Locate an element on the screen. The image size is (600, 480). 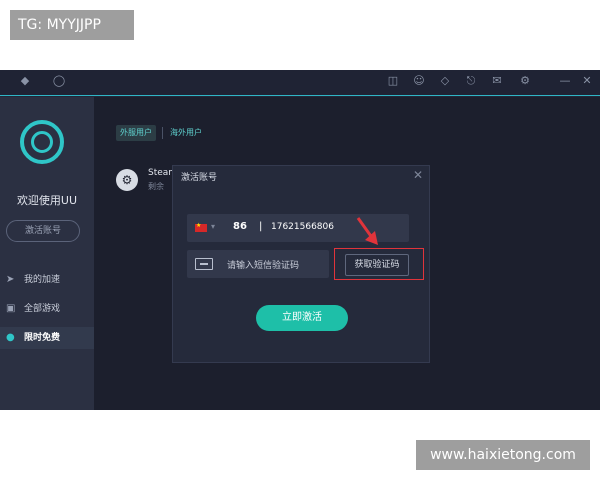
tab-foreign-users: 外服用户 is located at coordinates (136, 133).